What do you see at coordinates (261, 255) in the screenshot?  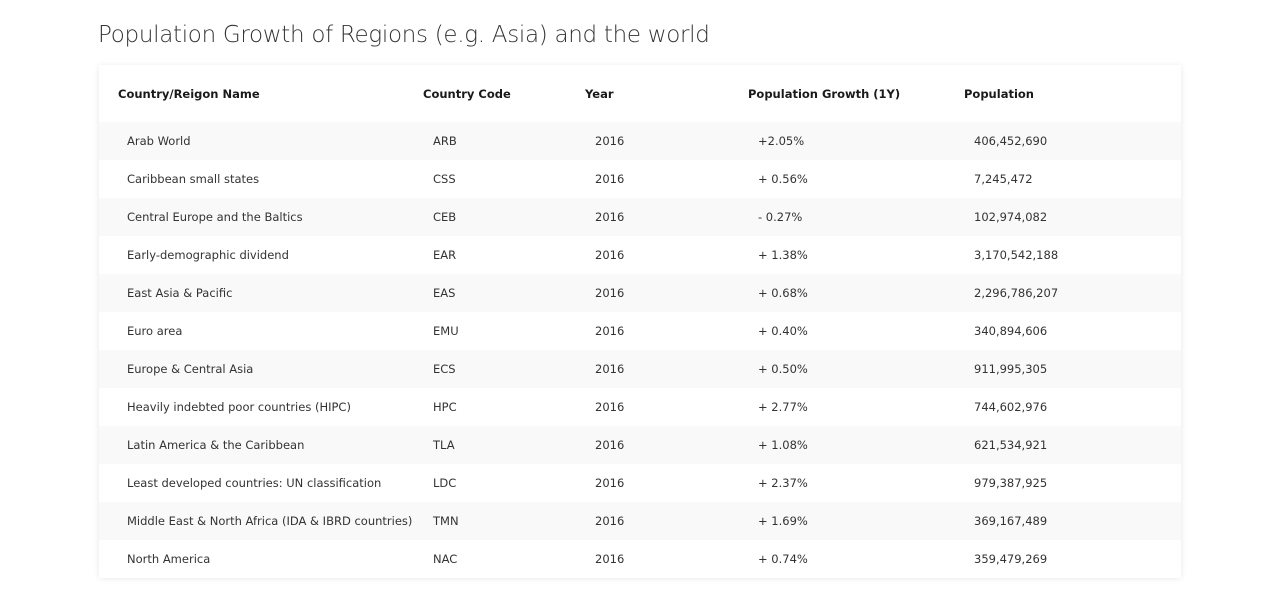 I see `cell-country-name: Early-demographic dividend` at bounding box center [261, 255].